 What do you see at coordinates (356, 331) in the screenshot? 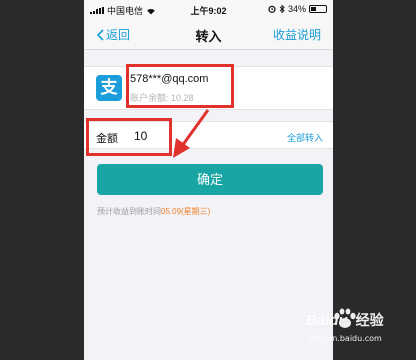
I see `baidu-watermark: Baidu 经验 jingyan.baidu.com` at bounding box center [356, 331].